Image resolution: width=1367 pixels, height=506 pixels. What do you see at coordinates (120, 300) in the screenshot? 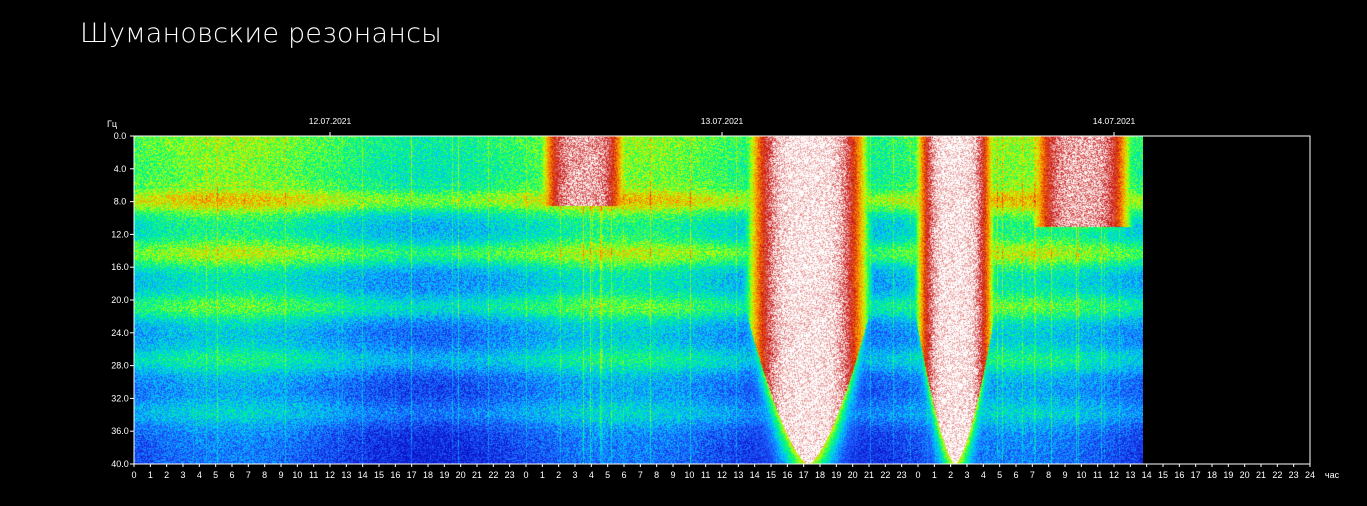
I see `y-tick-label: 20.0` at bounding box center [120, 300].